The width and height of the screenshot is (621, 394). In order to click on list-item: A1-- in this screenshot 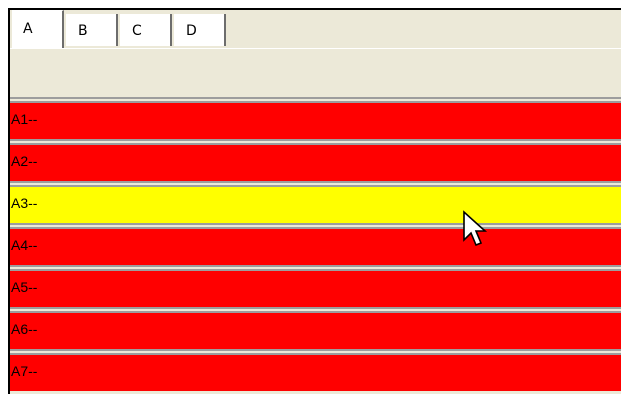, I will do `click(315, 118)`.